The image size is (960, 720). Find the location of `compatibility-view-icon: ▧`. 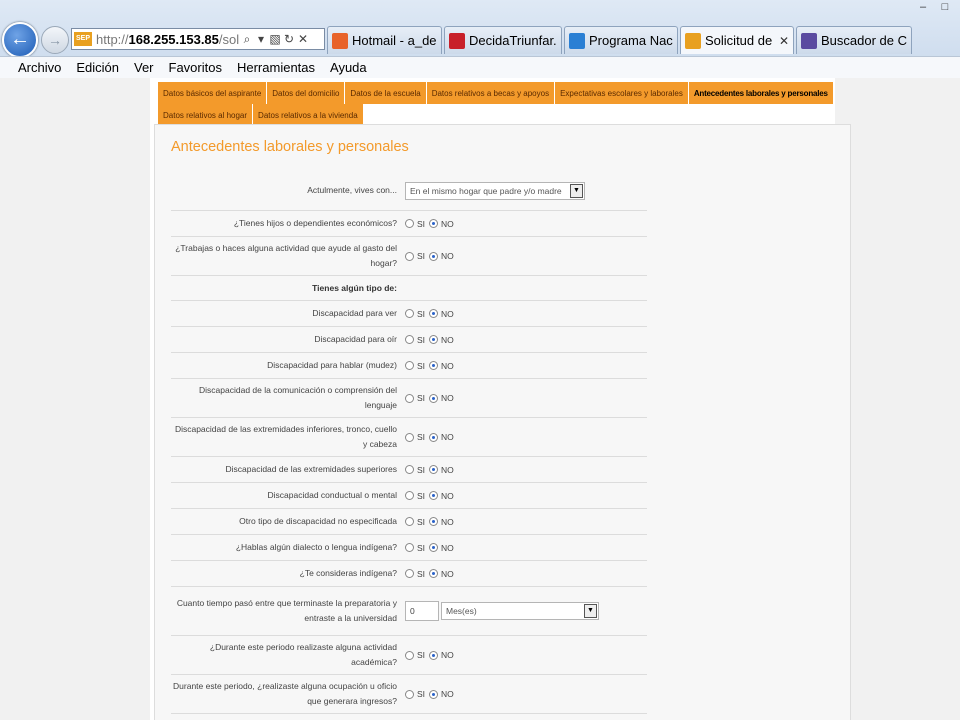

compatibility-view-icon: ▧ is located at coordinates (275, 39).